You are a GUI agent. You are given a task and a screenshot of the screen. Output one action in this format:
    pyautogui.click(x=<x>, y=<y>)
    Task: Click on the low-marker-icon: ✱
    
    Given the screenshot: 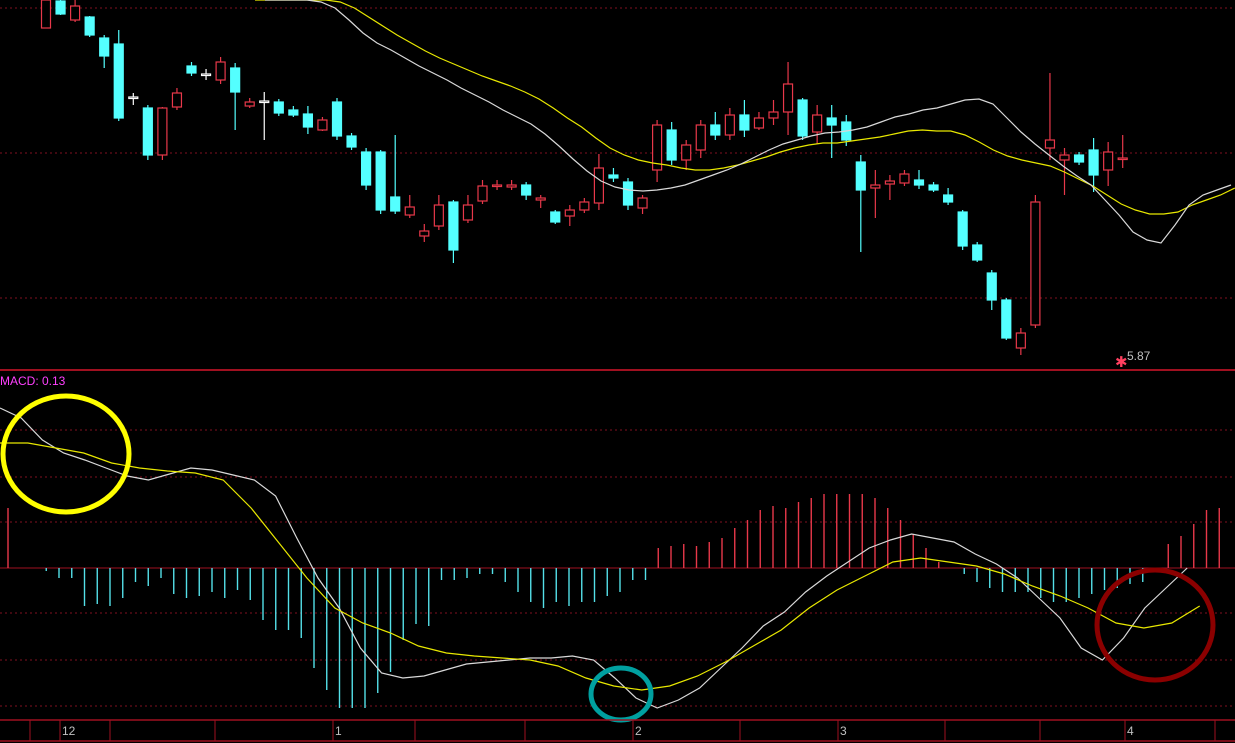 What is the action you would take?
    pyautogui.click(x=1121, y=362)
    